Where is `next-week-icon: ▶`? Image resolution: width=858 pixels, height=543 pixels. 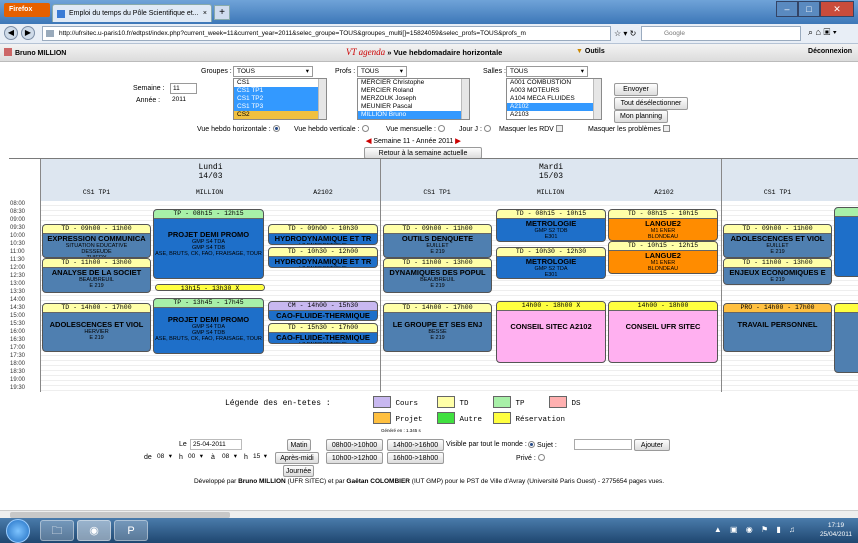 next-week-icon: ▶ is located at coordinates (456, 141).